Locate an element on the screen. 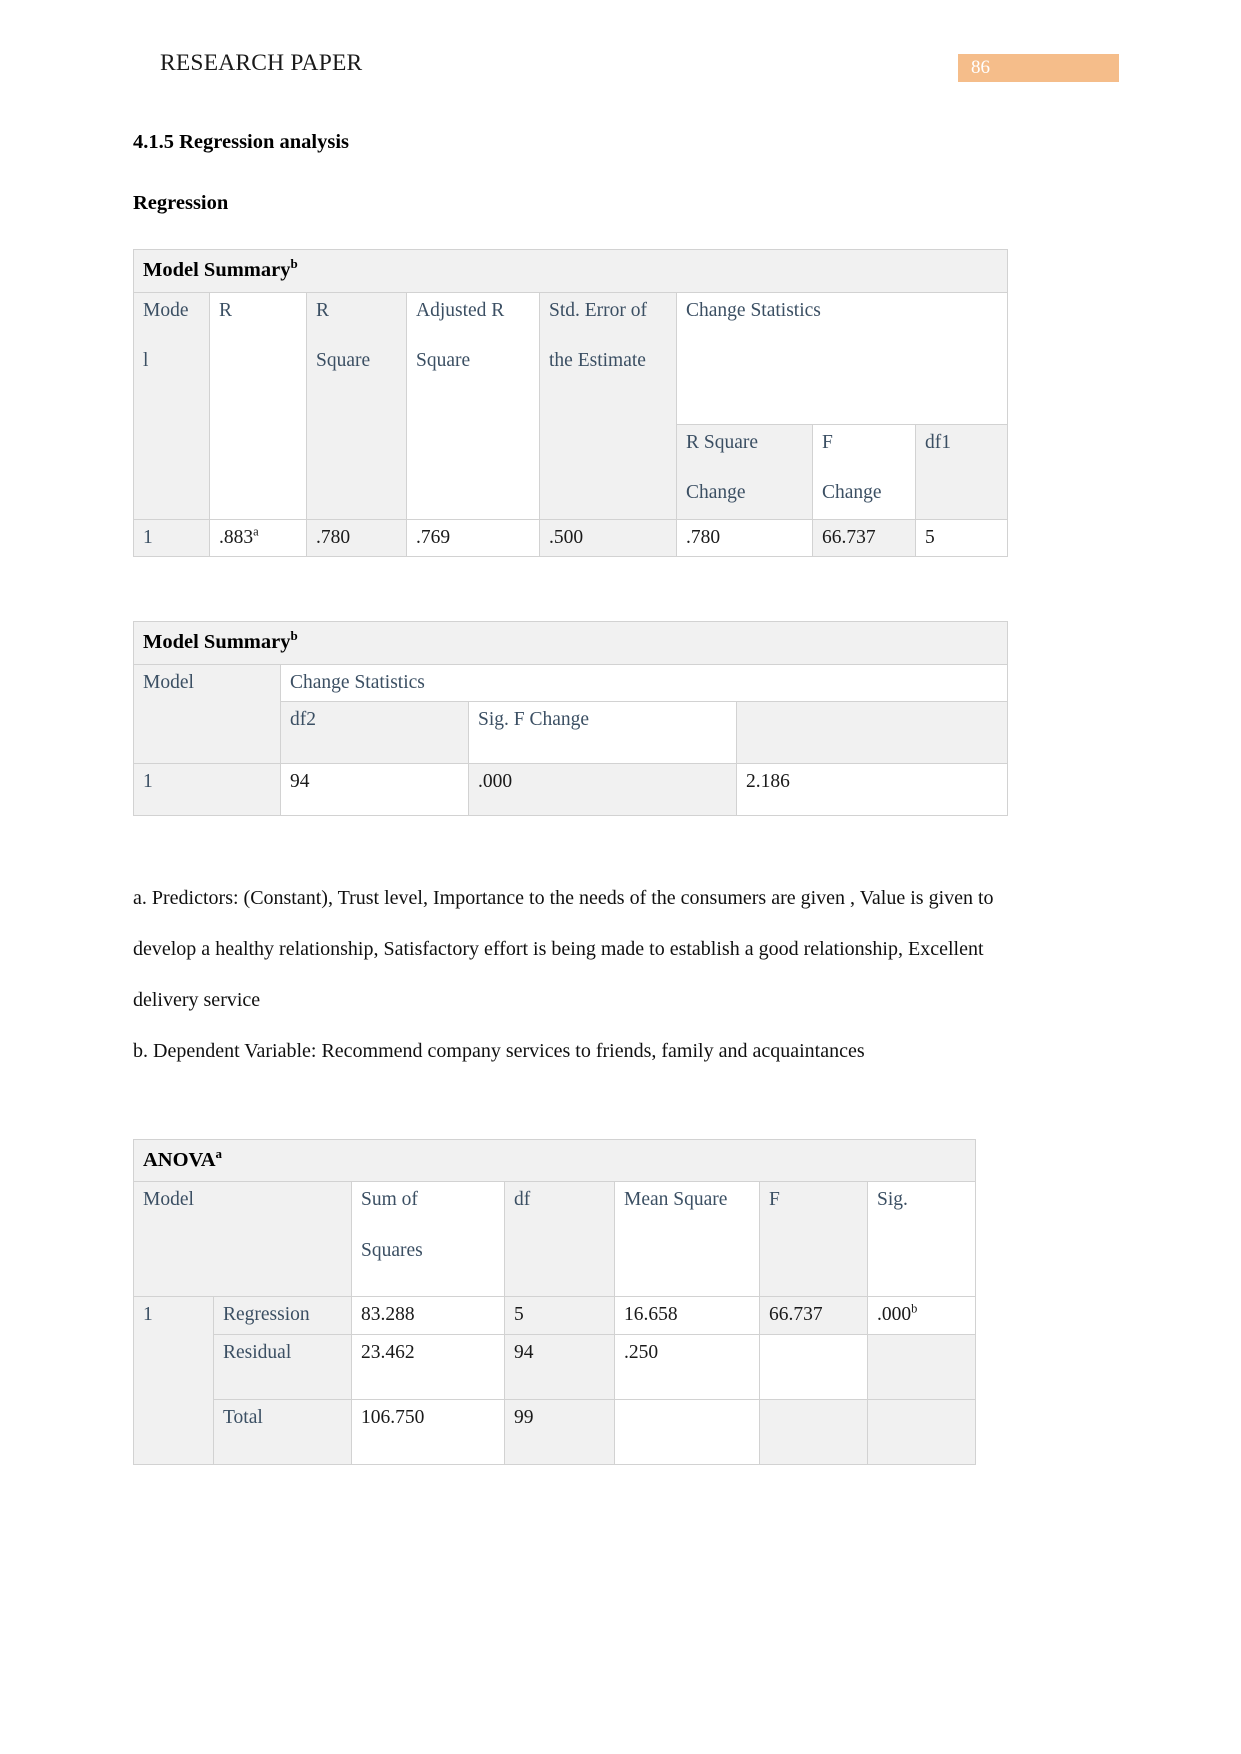 The image size is (1241, 1754). header-mean-square: Mean Square is located at coordinates (687, 1239).